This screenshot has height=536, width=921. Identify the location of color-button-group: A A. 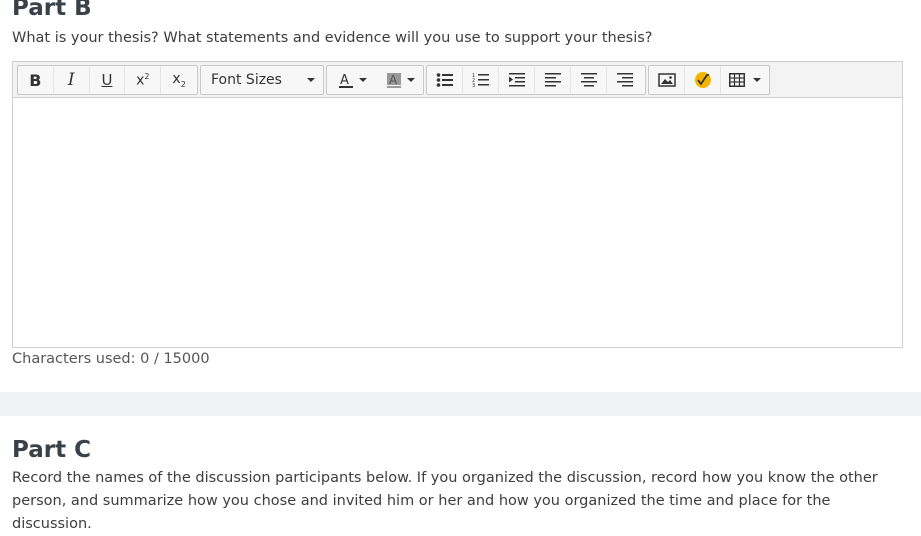
(375, 80).